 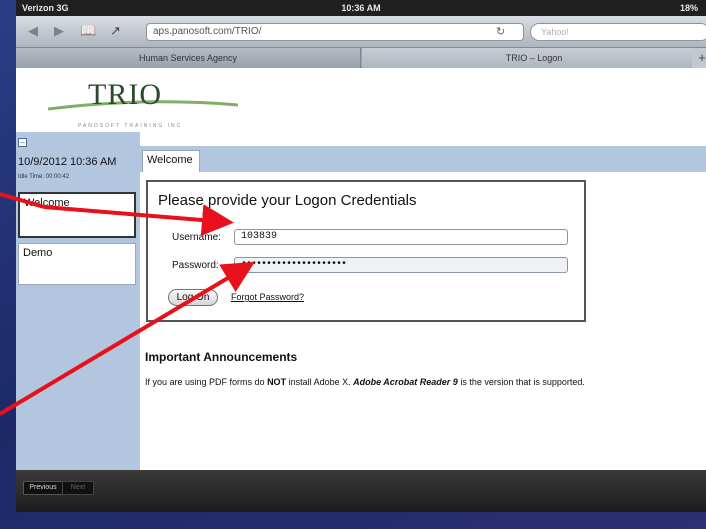 I want to click on username-field: 103839, so click(x=401, y=237).